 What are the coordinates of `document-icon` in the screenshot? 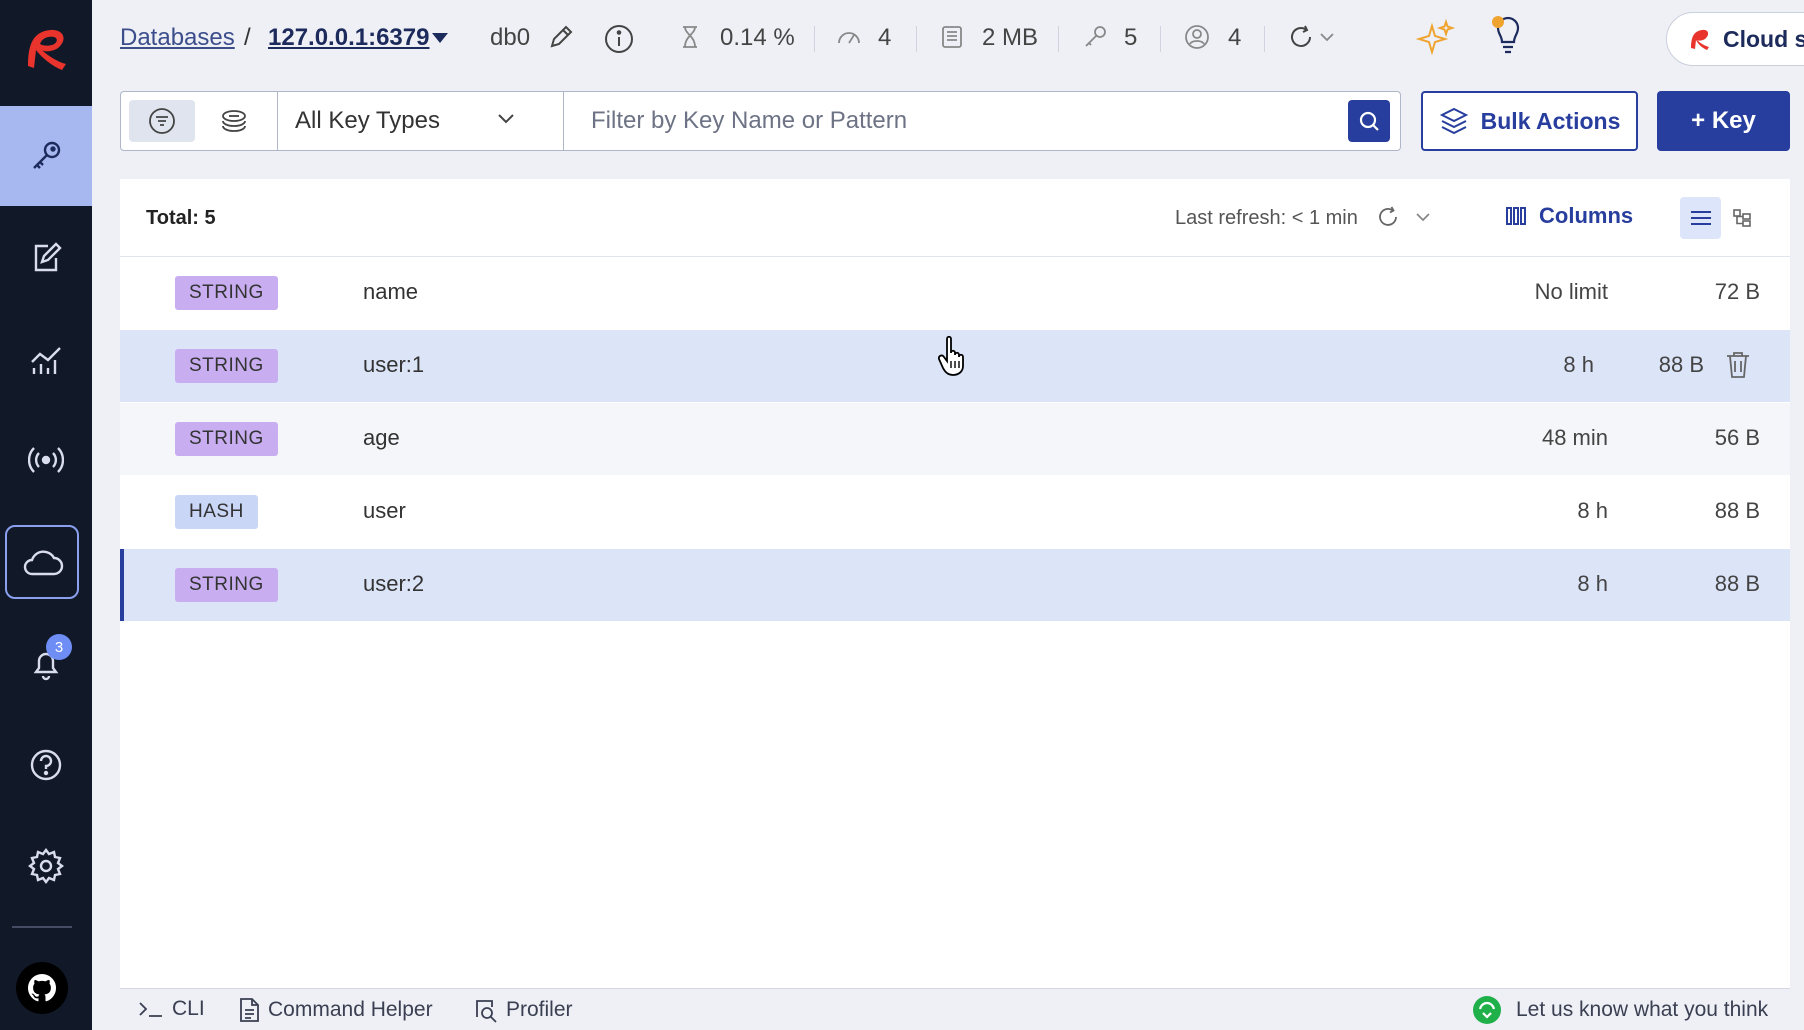 It's located at (249, 1010).